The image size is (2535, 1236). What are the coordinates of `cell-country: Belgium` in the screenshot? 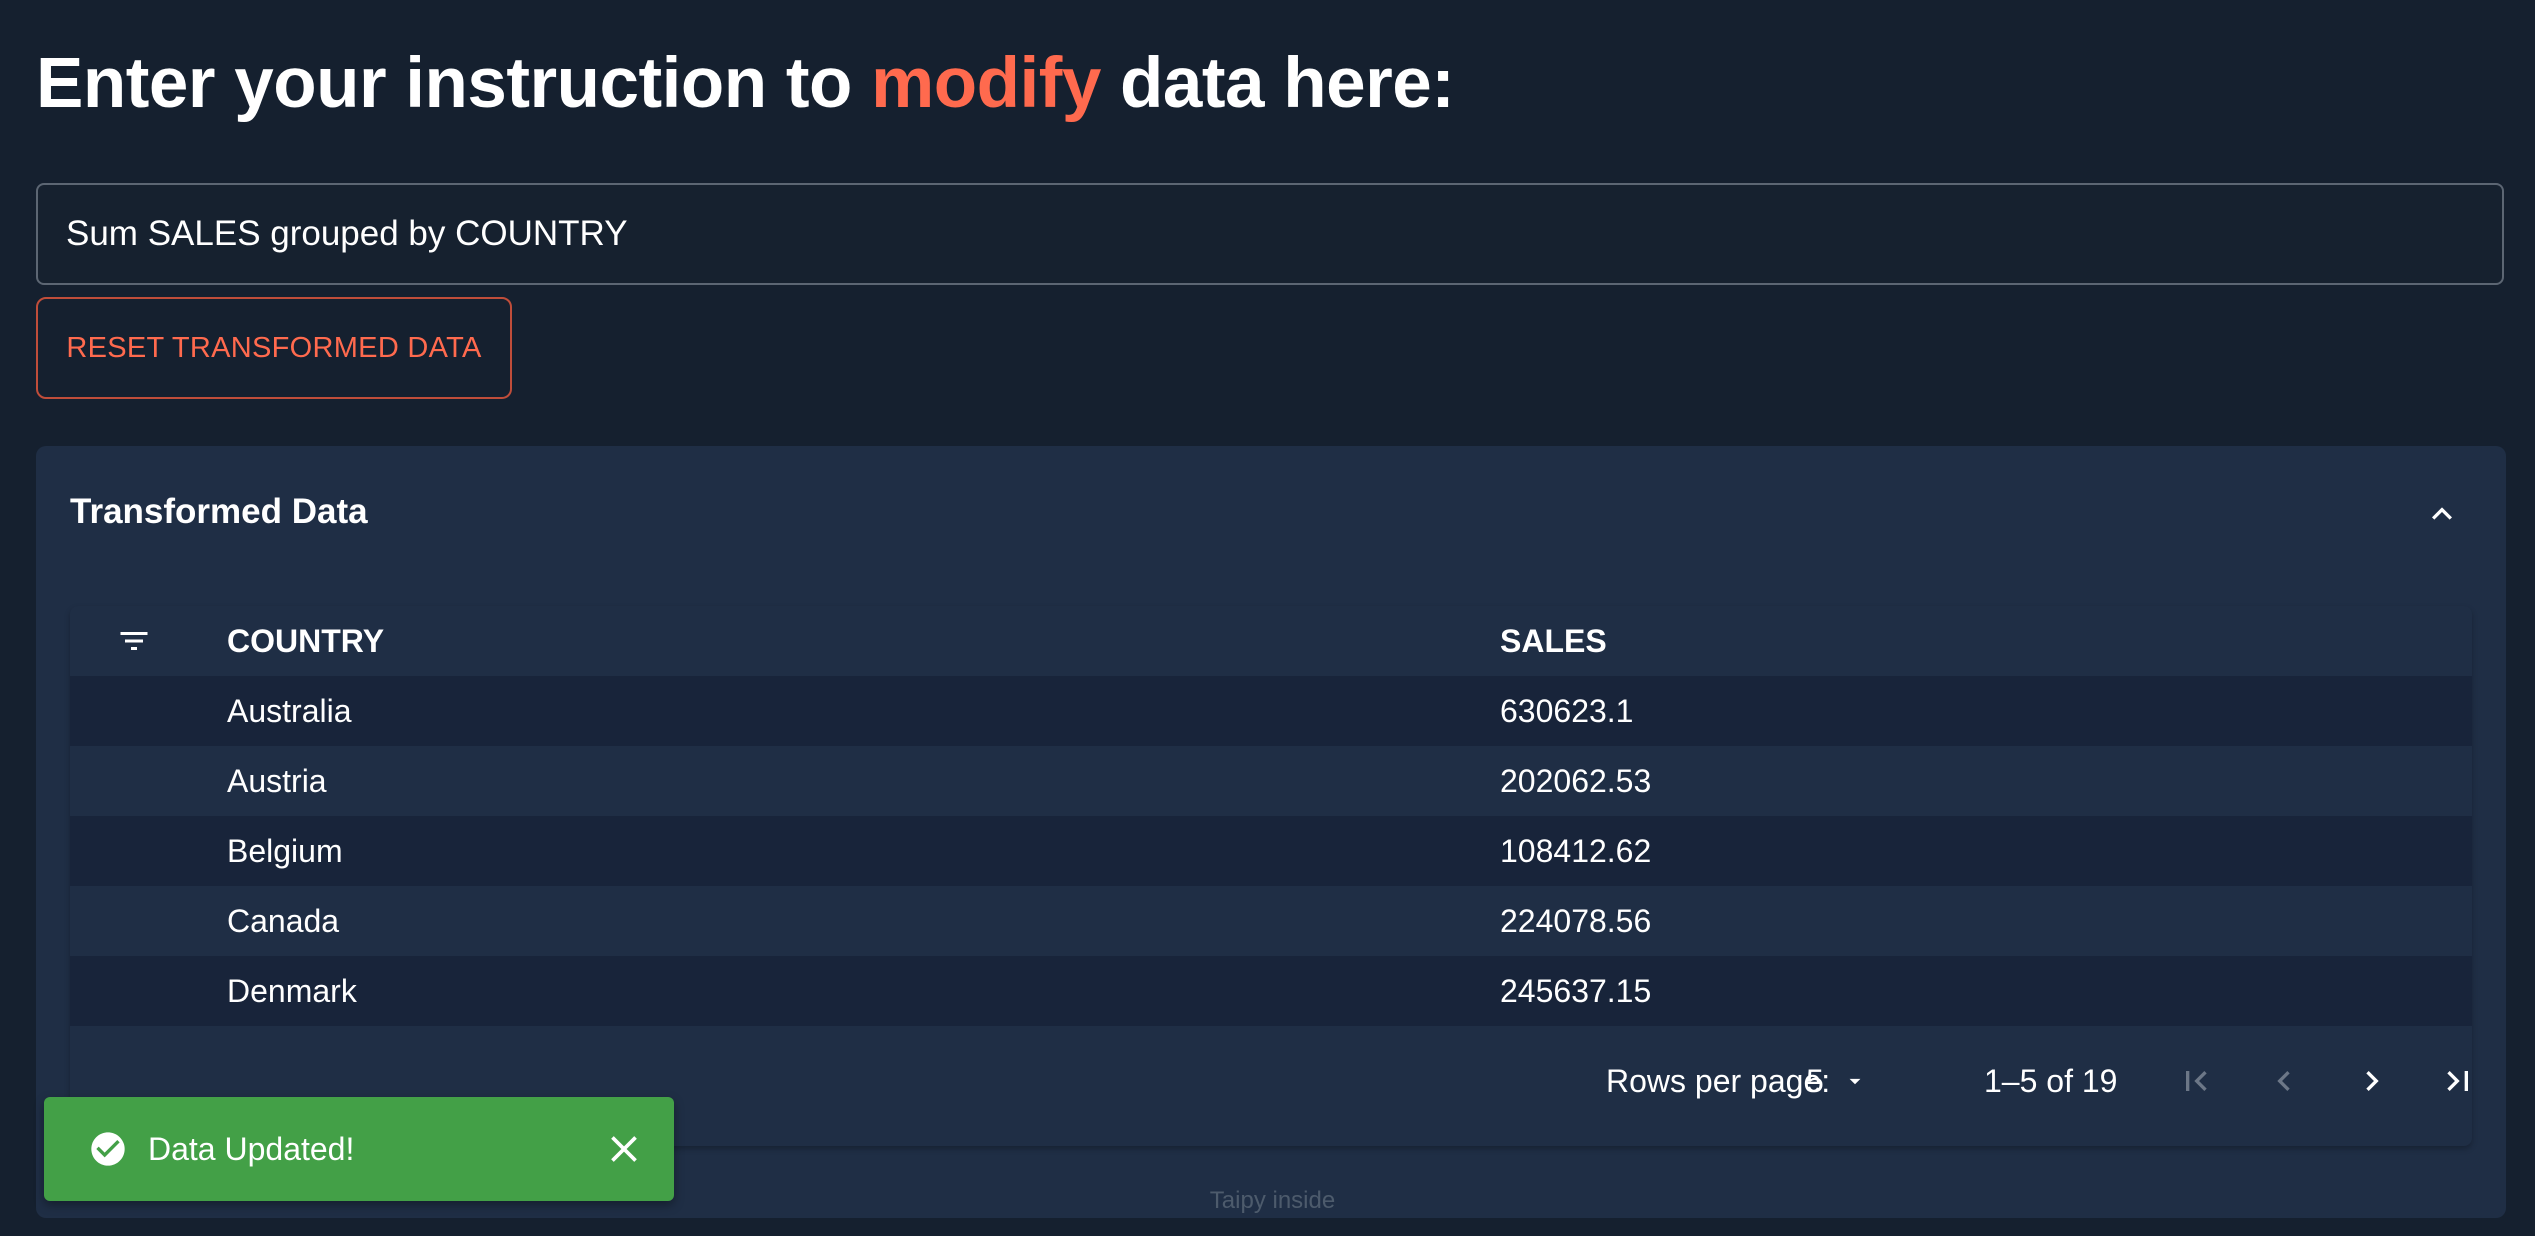 It's located at (285, 851).